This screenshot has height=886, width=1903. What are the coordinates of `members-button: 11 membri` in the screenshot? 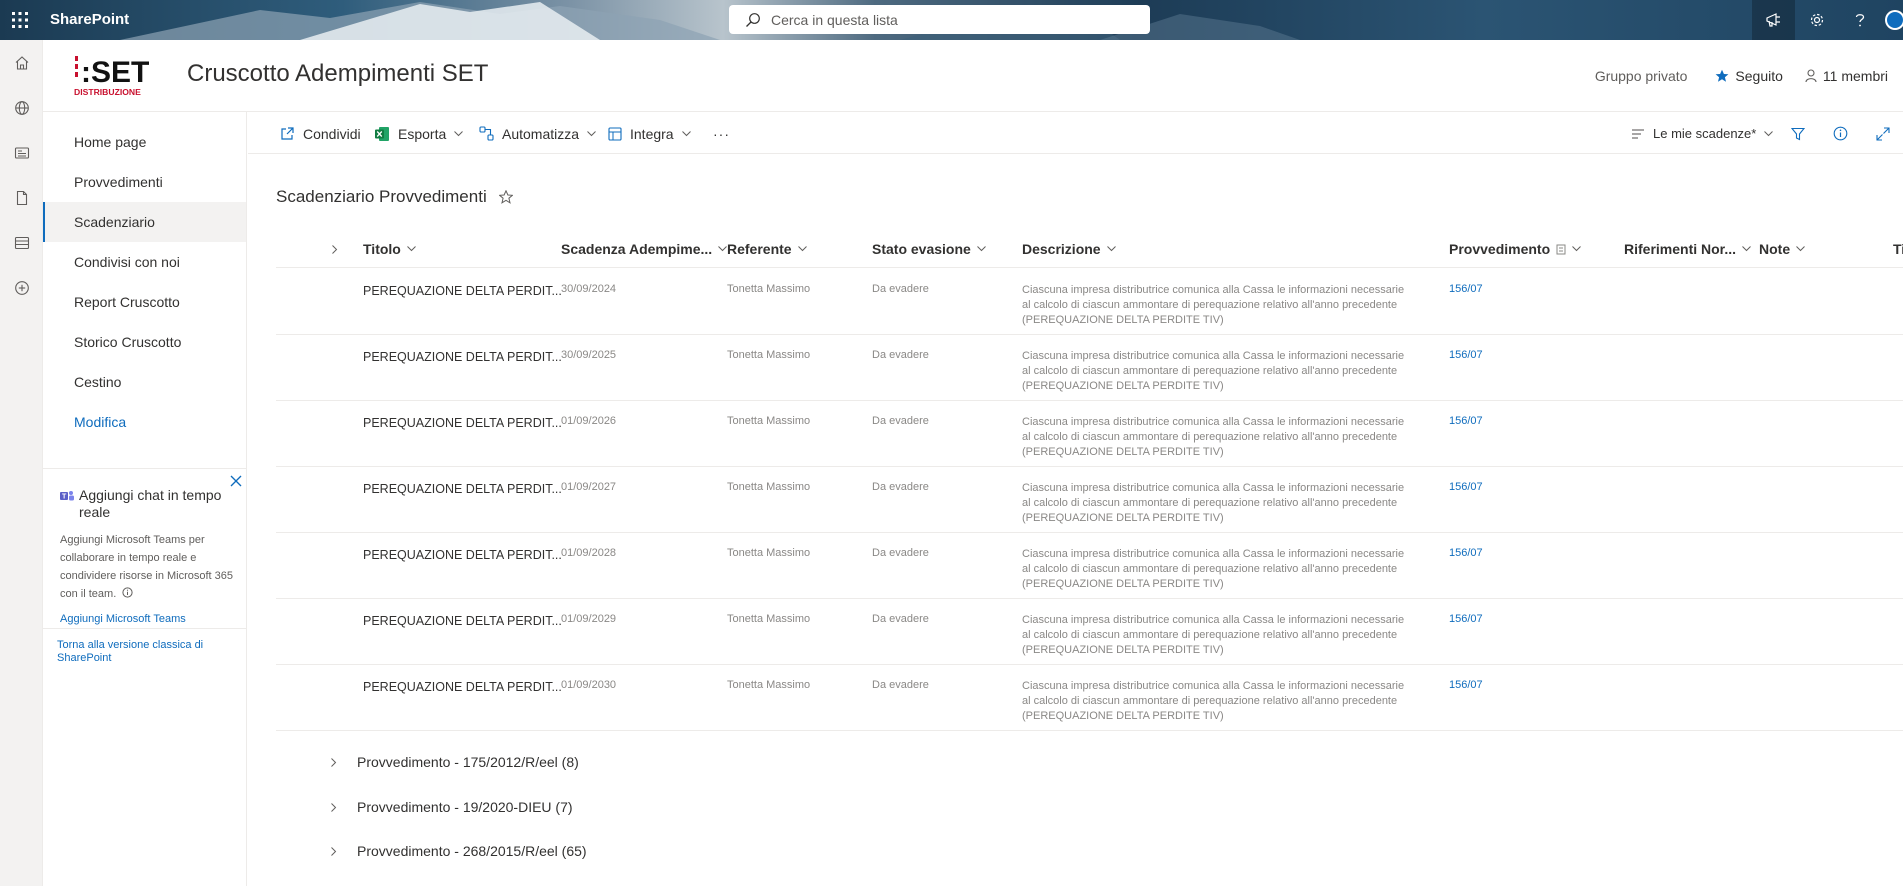 It's located at (1846, 76).